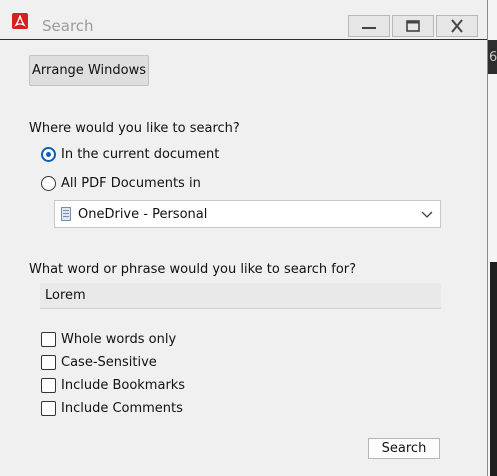 The width and height of the screenshot is (497, 476). I want to click on minimize-icon, so click(369, 28).